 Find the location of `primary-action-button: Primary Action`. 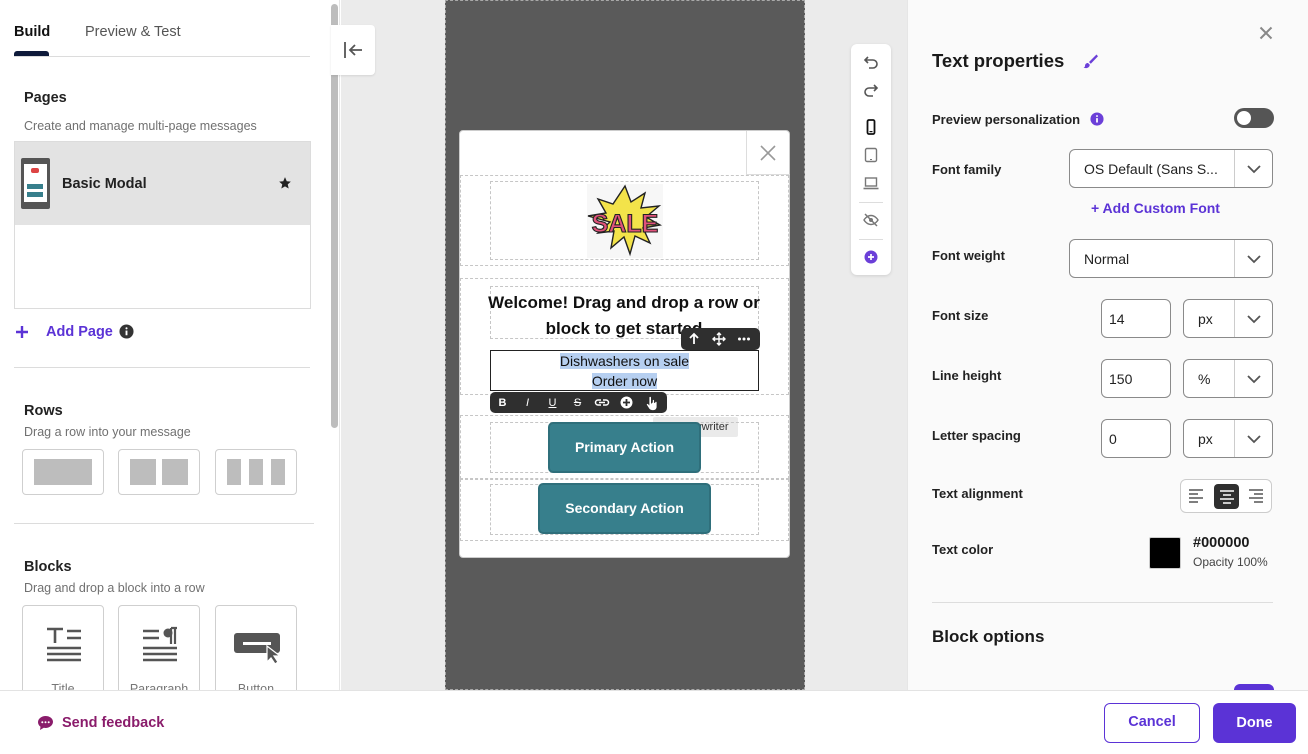

primary-action-button: Primary Action is located at coordinates (624, 447).